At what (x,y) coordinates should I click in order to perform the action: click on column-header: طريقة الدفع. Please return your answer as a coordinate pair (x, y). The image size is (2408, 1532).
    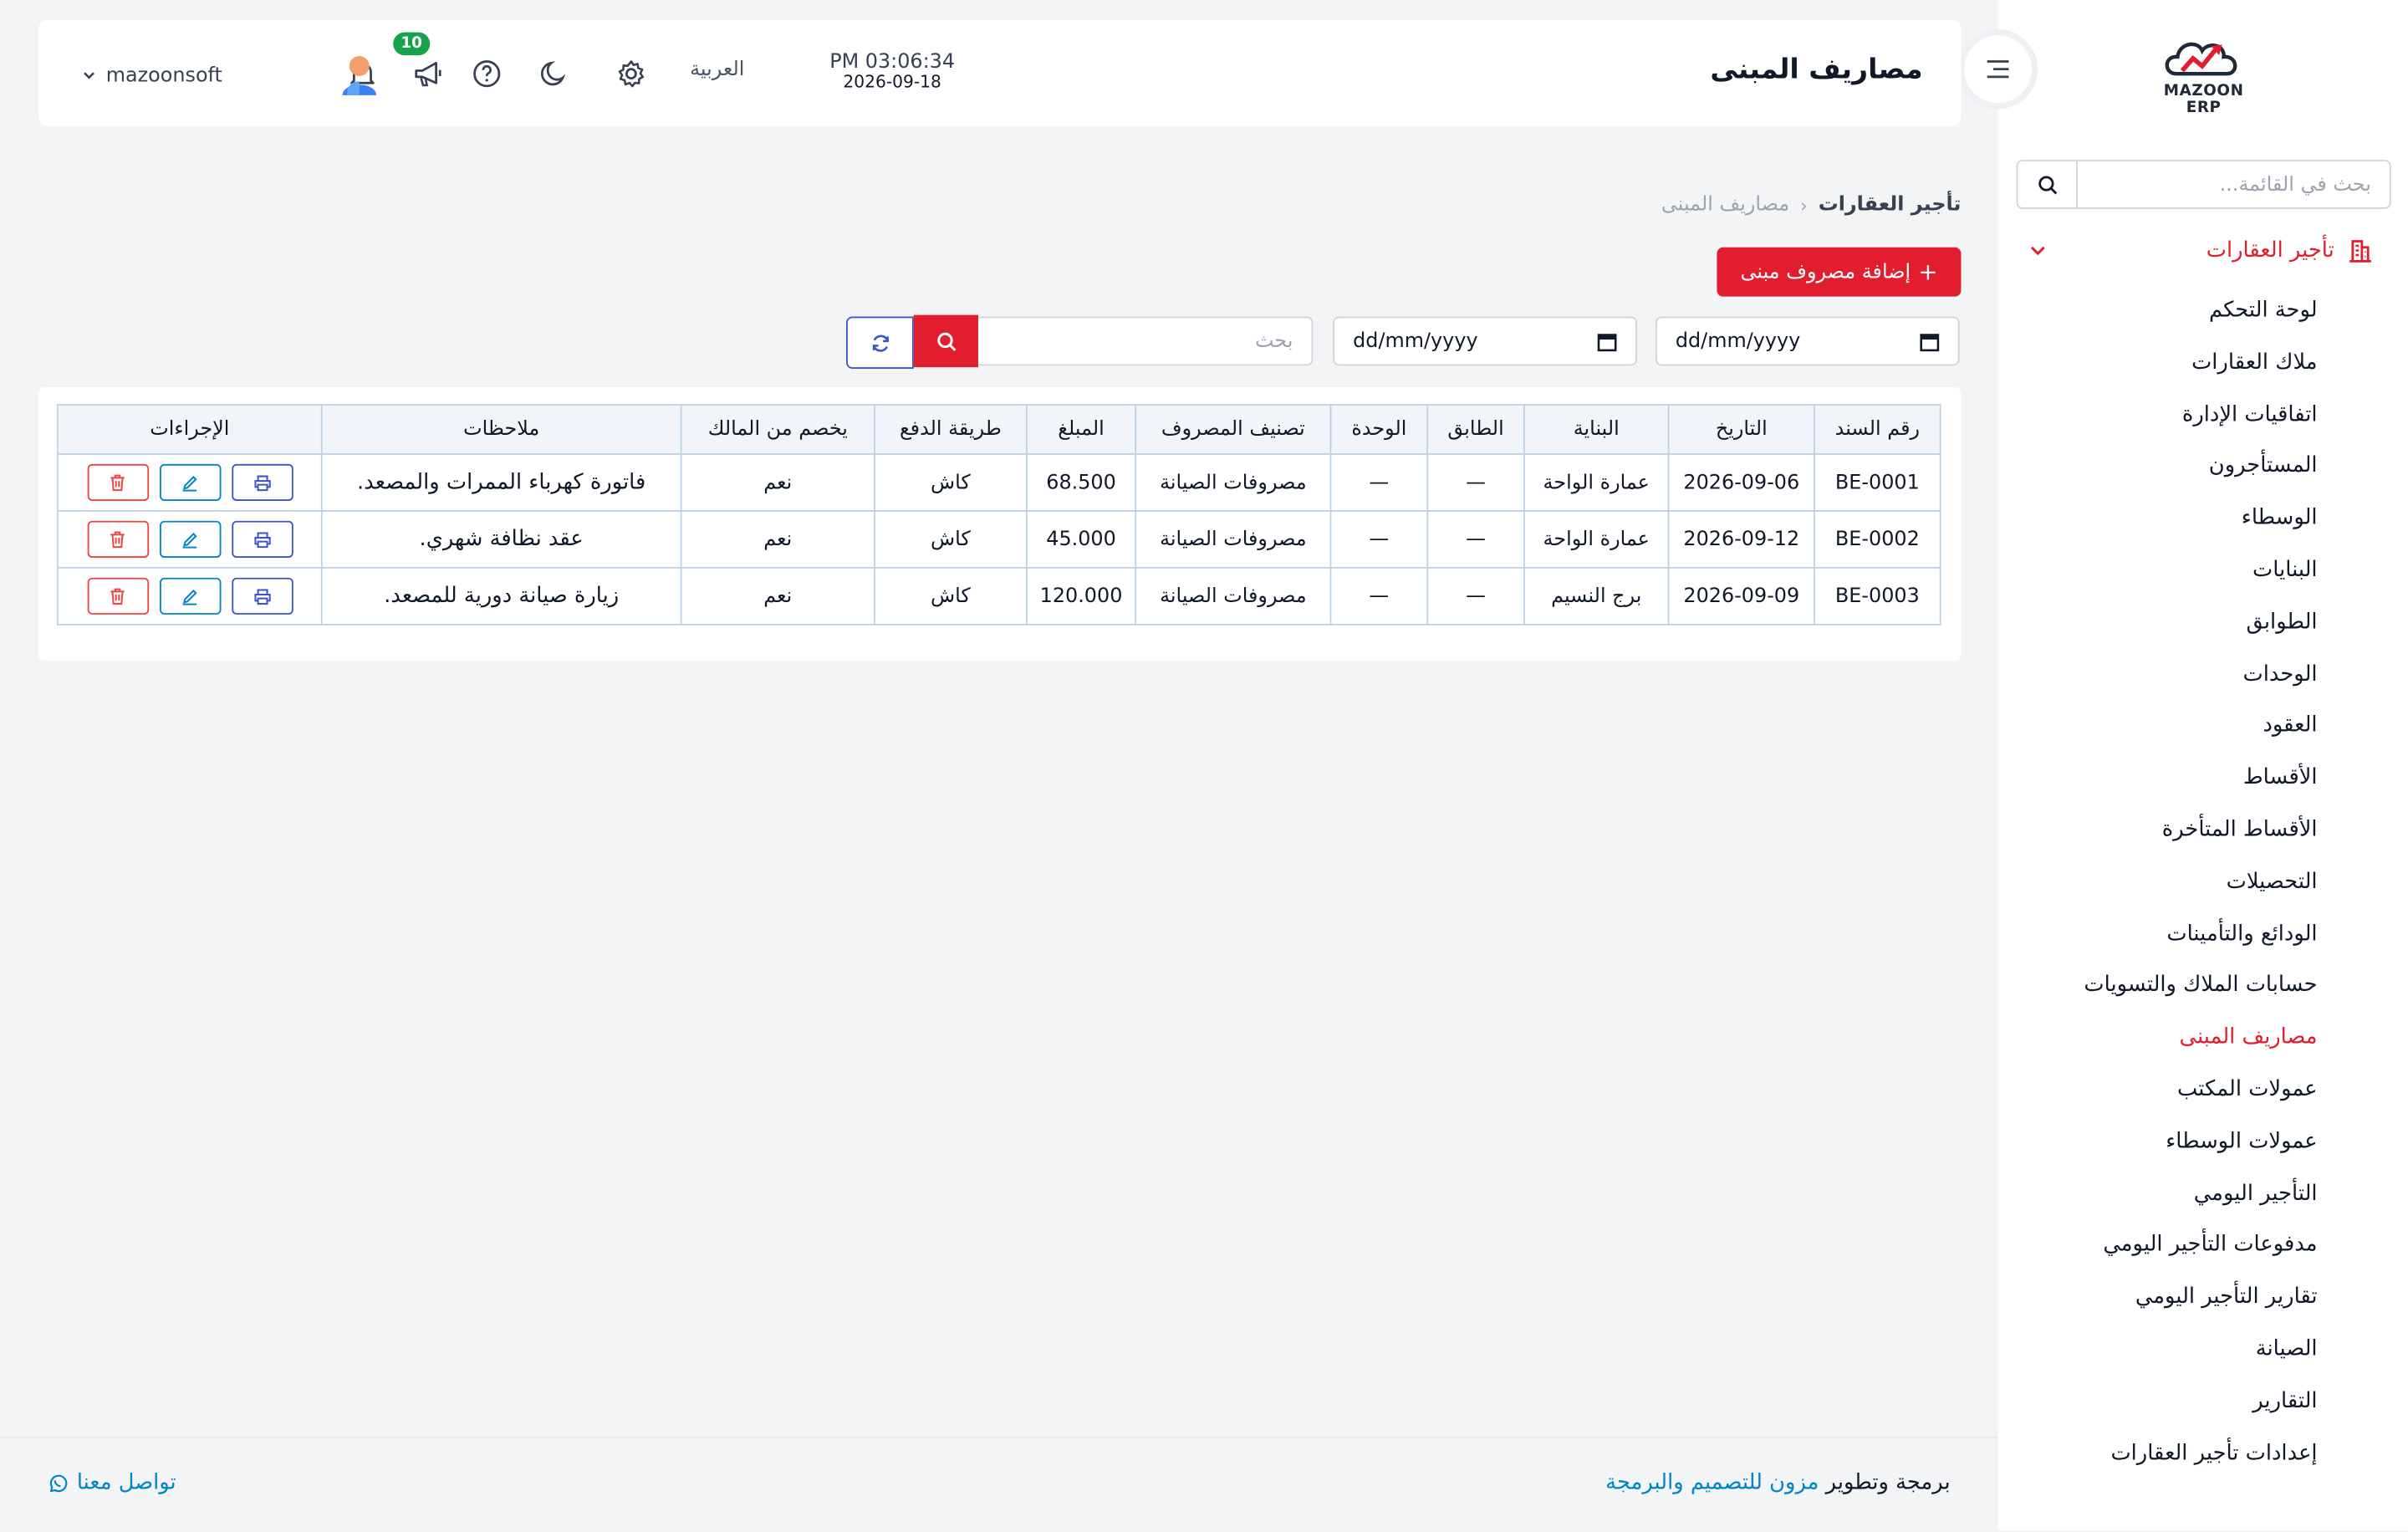
    Looking at the image, I should click on (951, 429).